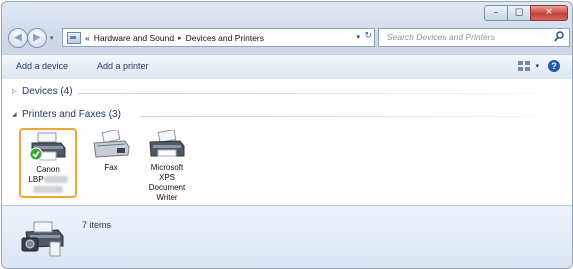  I want to click on device-label: Document, so click(167, 187).